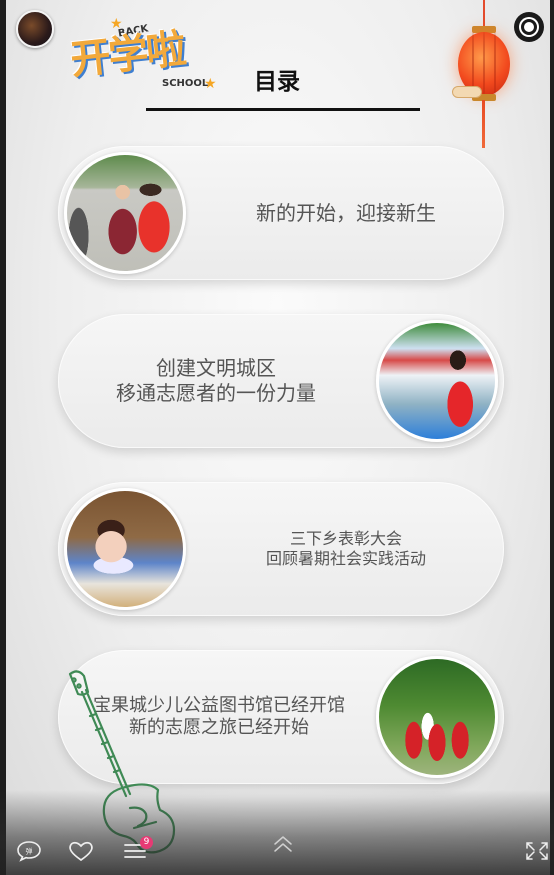  I want to click on menu-badge-count: 9, so click(146, 842).